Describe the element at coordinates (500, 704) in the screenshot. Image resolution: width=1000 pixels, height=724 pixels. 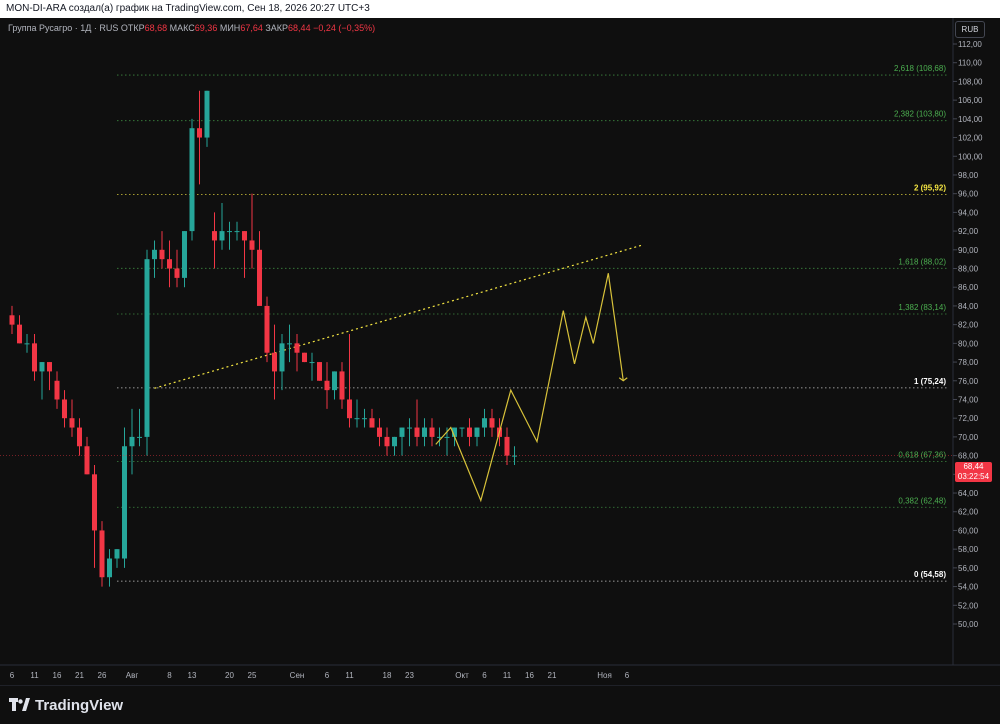
I see `footer: TradingView` at that location.